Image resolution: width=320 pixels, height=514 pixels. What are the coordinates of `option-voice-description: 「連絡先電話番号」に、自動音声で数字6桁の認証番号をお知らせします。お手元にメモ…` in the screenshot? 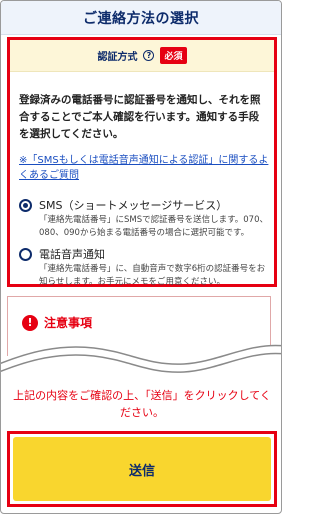 It's located at (152, 275).